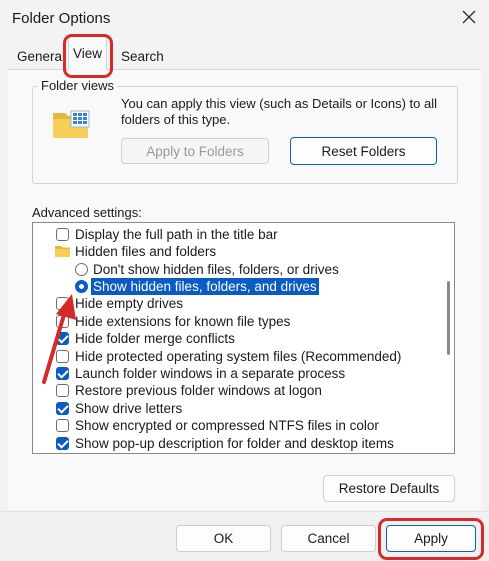 This screenshot has height=561, width=489. What do you see at coordinates (183, 321) in the screenshot?
I see `list-item-label: Hide extensions for known file types` at bounding box center [183, 321].